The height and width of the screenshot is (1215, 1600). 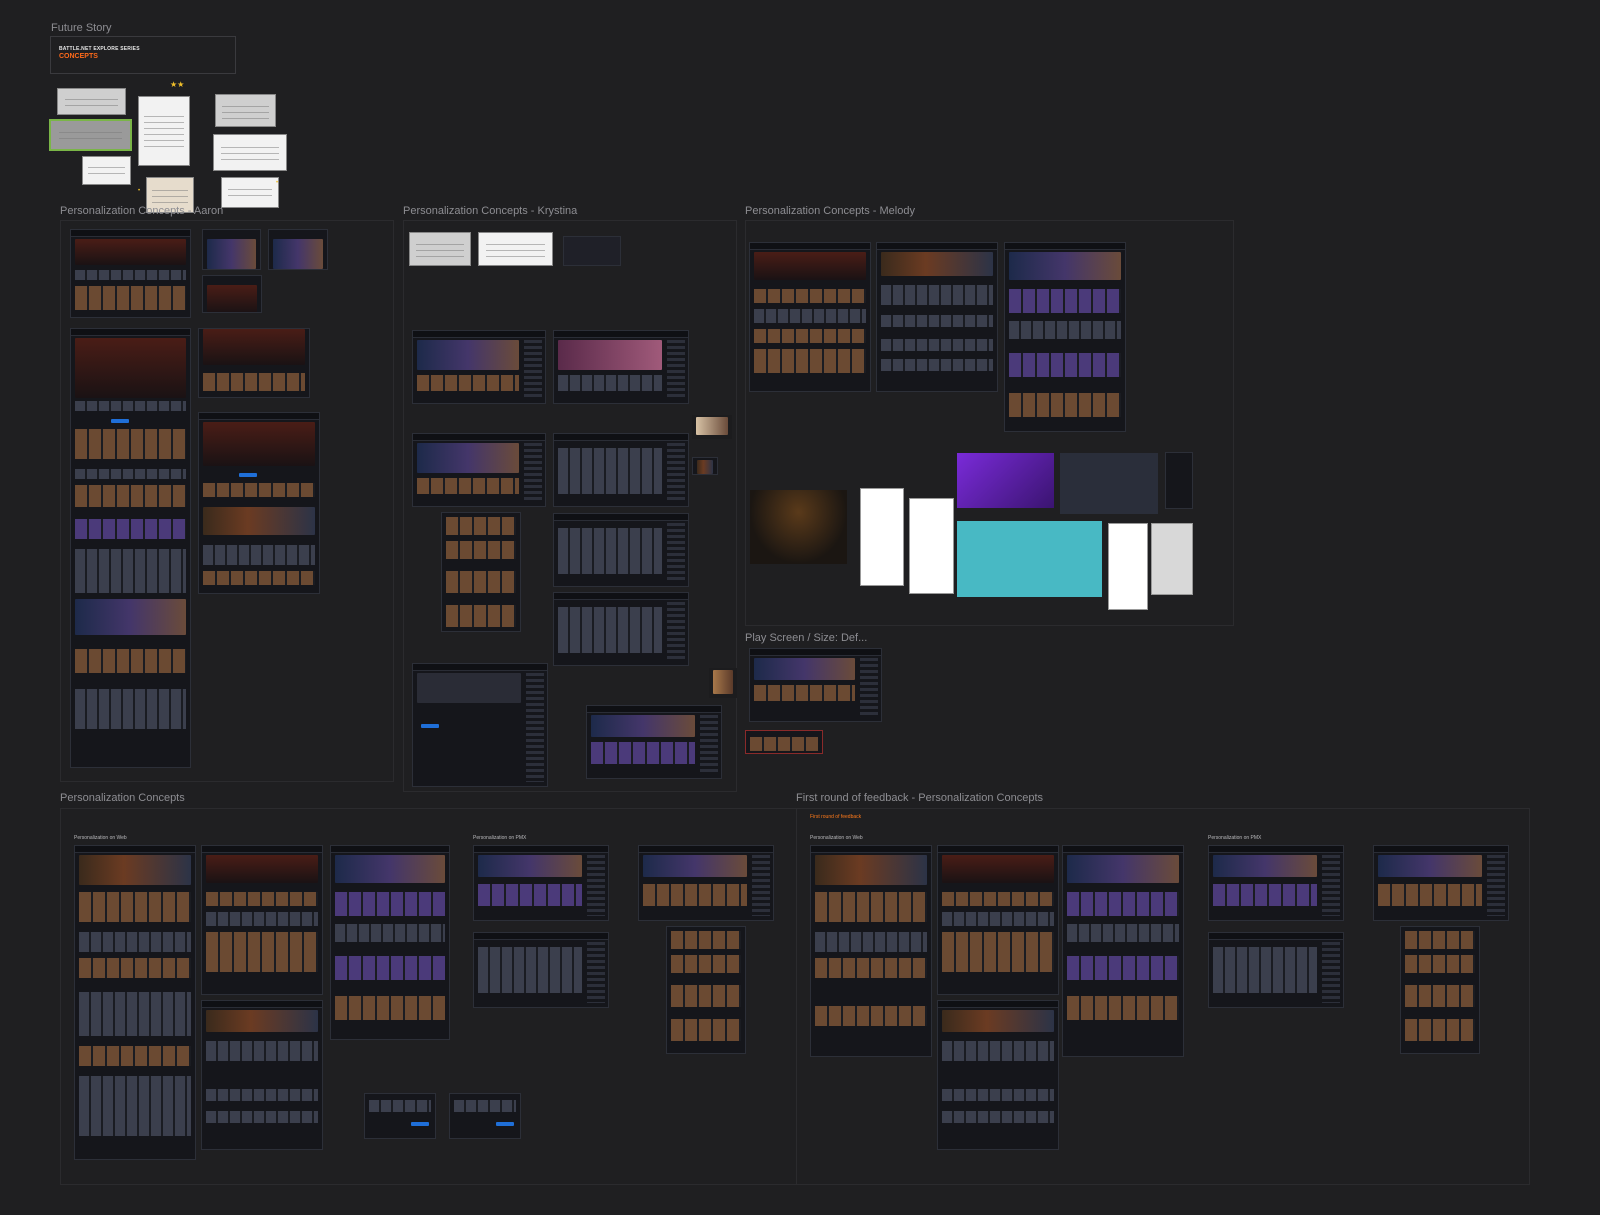 I want to click on onboarding-card, so click(x=1005, y=480).